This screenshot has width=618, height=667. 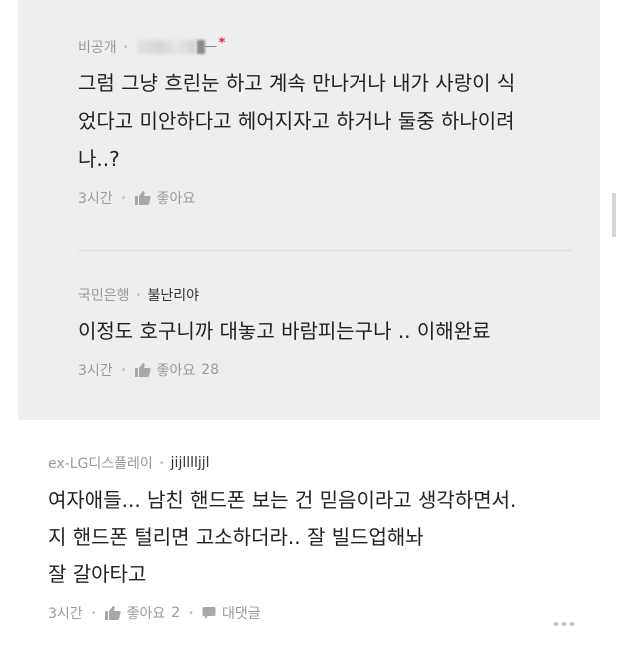 I want to click on like-button: 좋아요 2, so click(x=142, y=613).